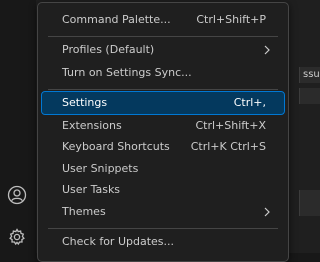  I want to click on menu-item-command-palette: Command Palette... Ctrl+Shift+P, so click(163, 20).